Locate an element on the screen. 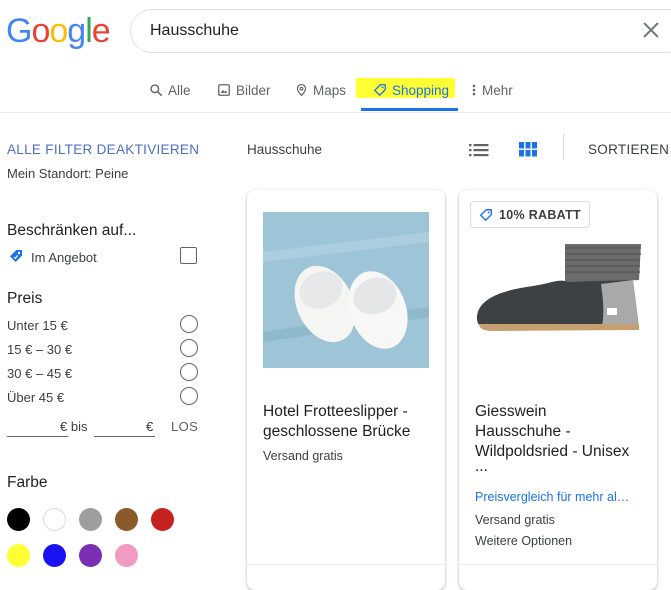 Image resolution: width=671 pixels, height=590 pixels. grid-view-icon is located at coordinates (528, 149).